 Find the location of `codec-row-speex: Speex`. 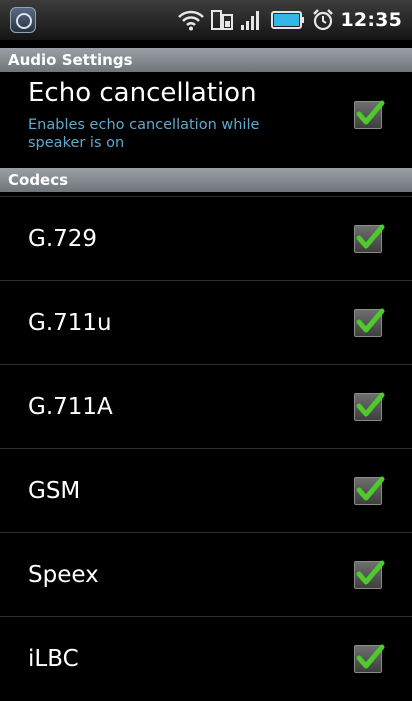

codec-row-speex: Speex is located at coordinates (206, 574).